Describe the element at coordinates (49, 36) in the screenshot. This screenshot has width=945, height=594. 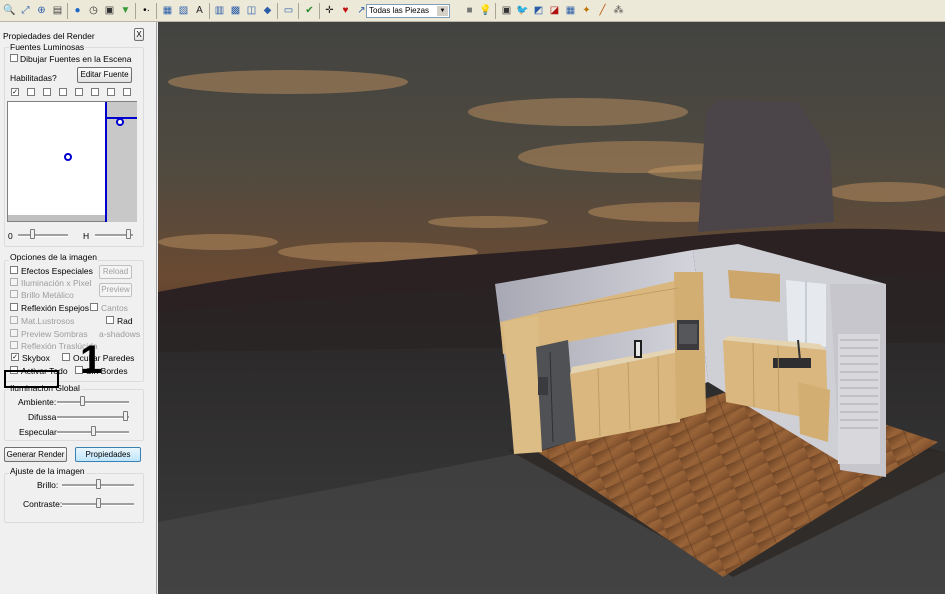
I see `panel-title: Propiedades del Render` at that location.